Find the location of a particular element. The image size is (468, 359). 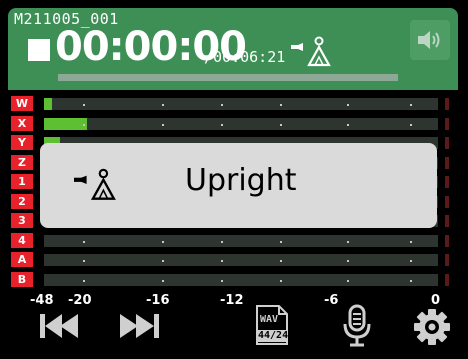

speaker-icon is located at coordinates (429, 40).